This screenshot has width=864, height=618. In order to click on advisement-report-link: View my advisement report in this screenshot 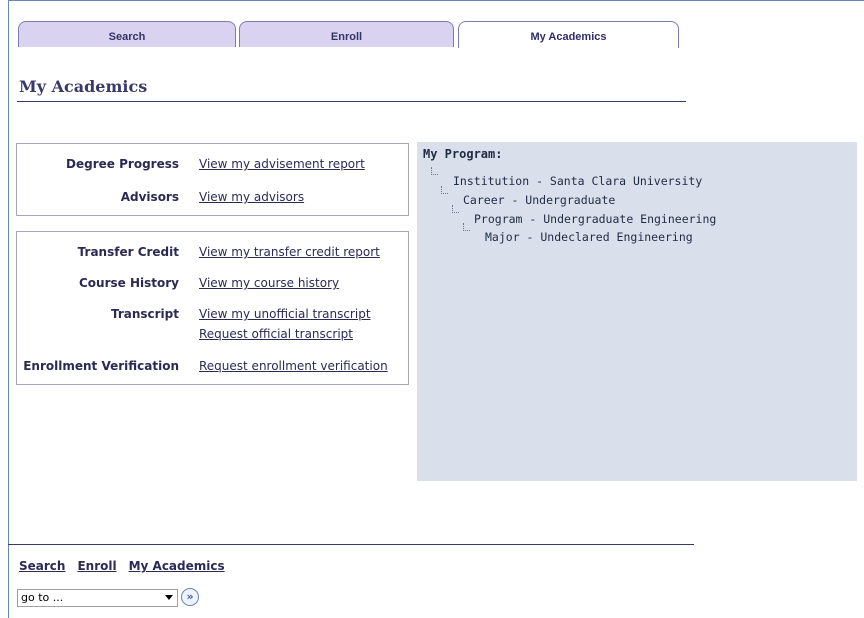, I will do `click(282, 164)`.